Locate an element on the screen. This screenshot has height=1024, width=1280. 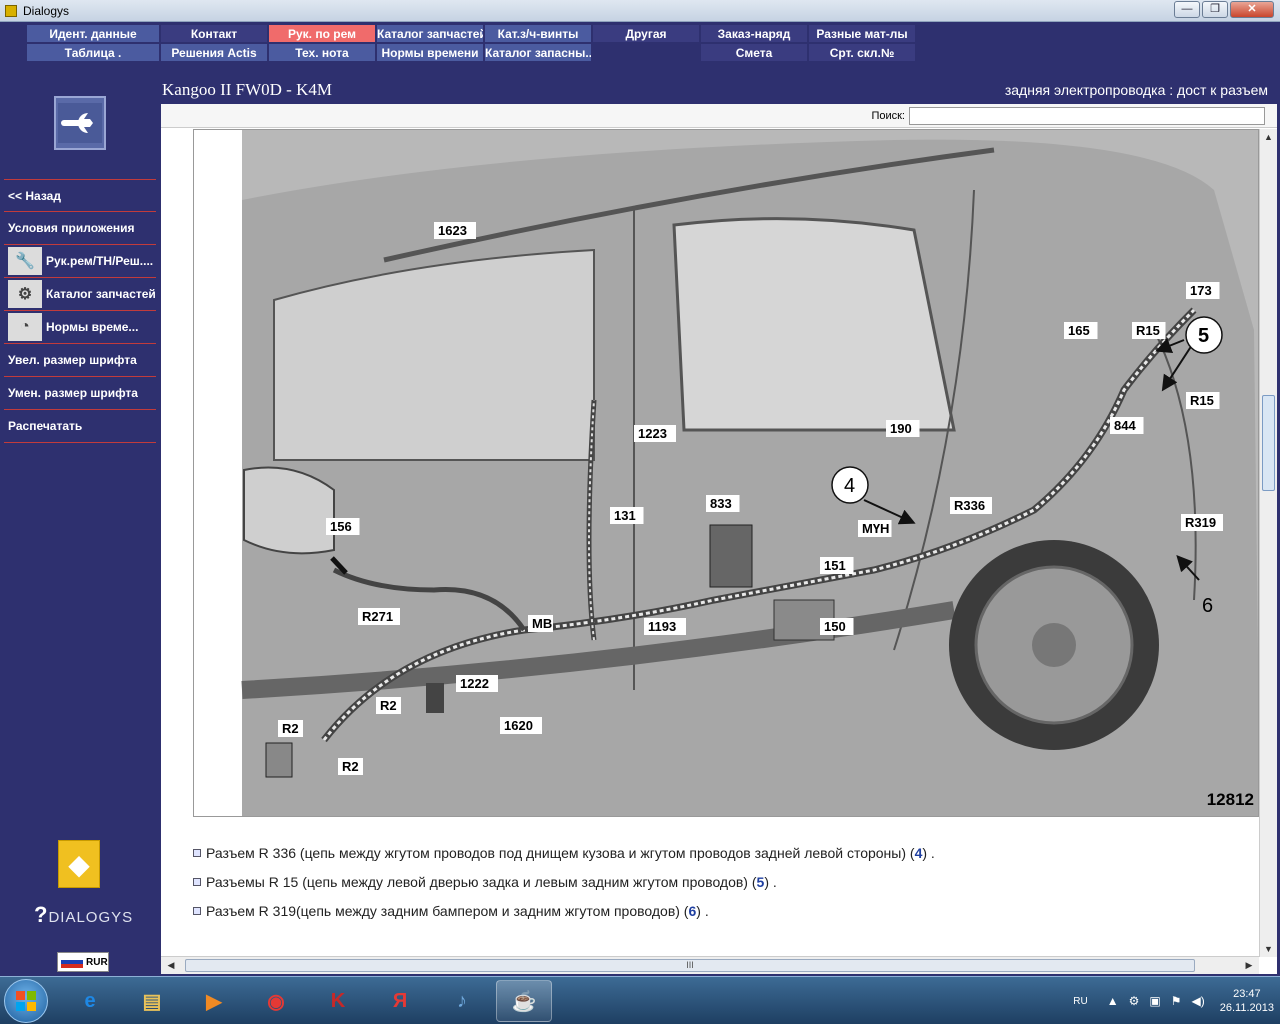
network-icon: ▣ is located at coordinates (1154, 1001).